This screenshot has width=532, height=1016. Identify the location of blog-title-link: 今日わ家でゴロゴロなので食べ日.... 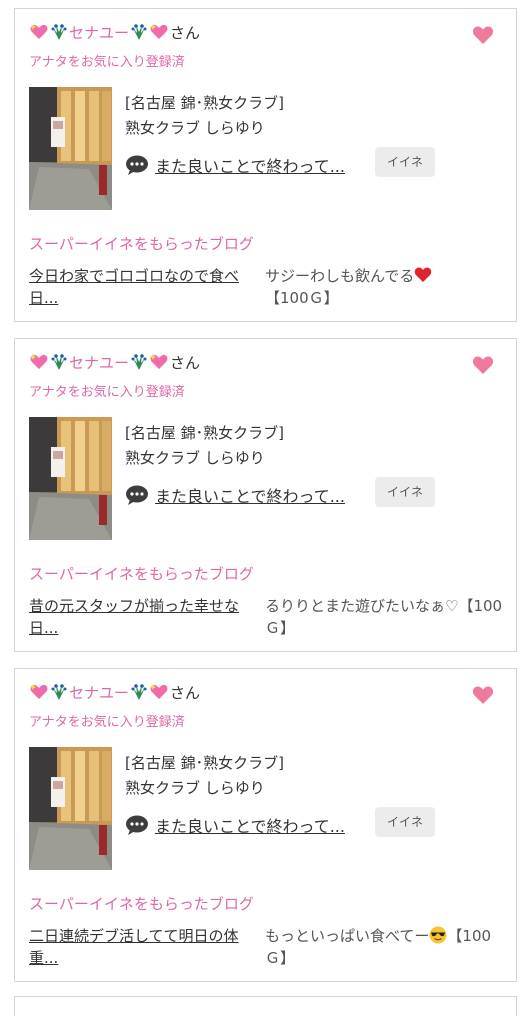
(144, 287).